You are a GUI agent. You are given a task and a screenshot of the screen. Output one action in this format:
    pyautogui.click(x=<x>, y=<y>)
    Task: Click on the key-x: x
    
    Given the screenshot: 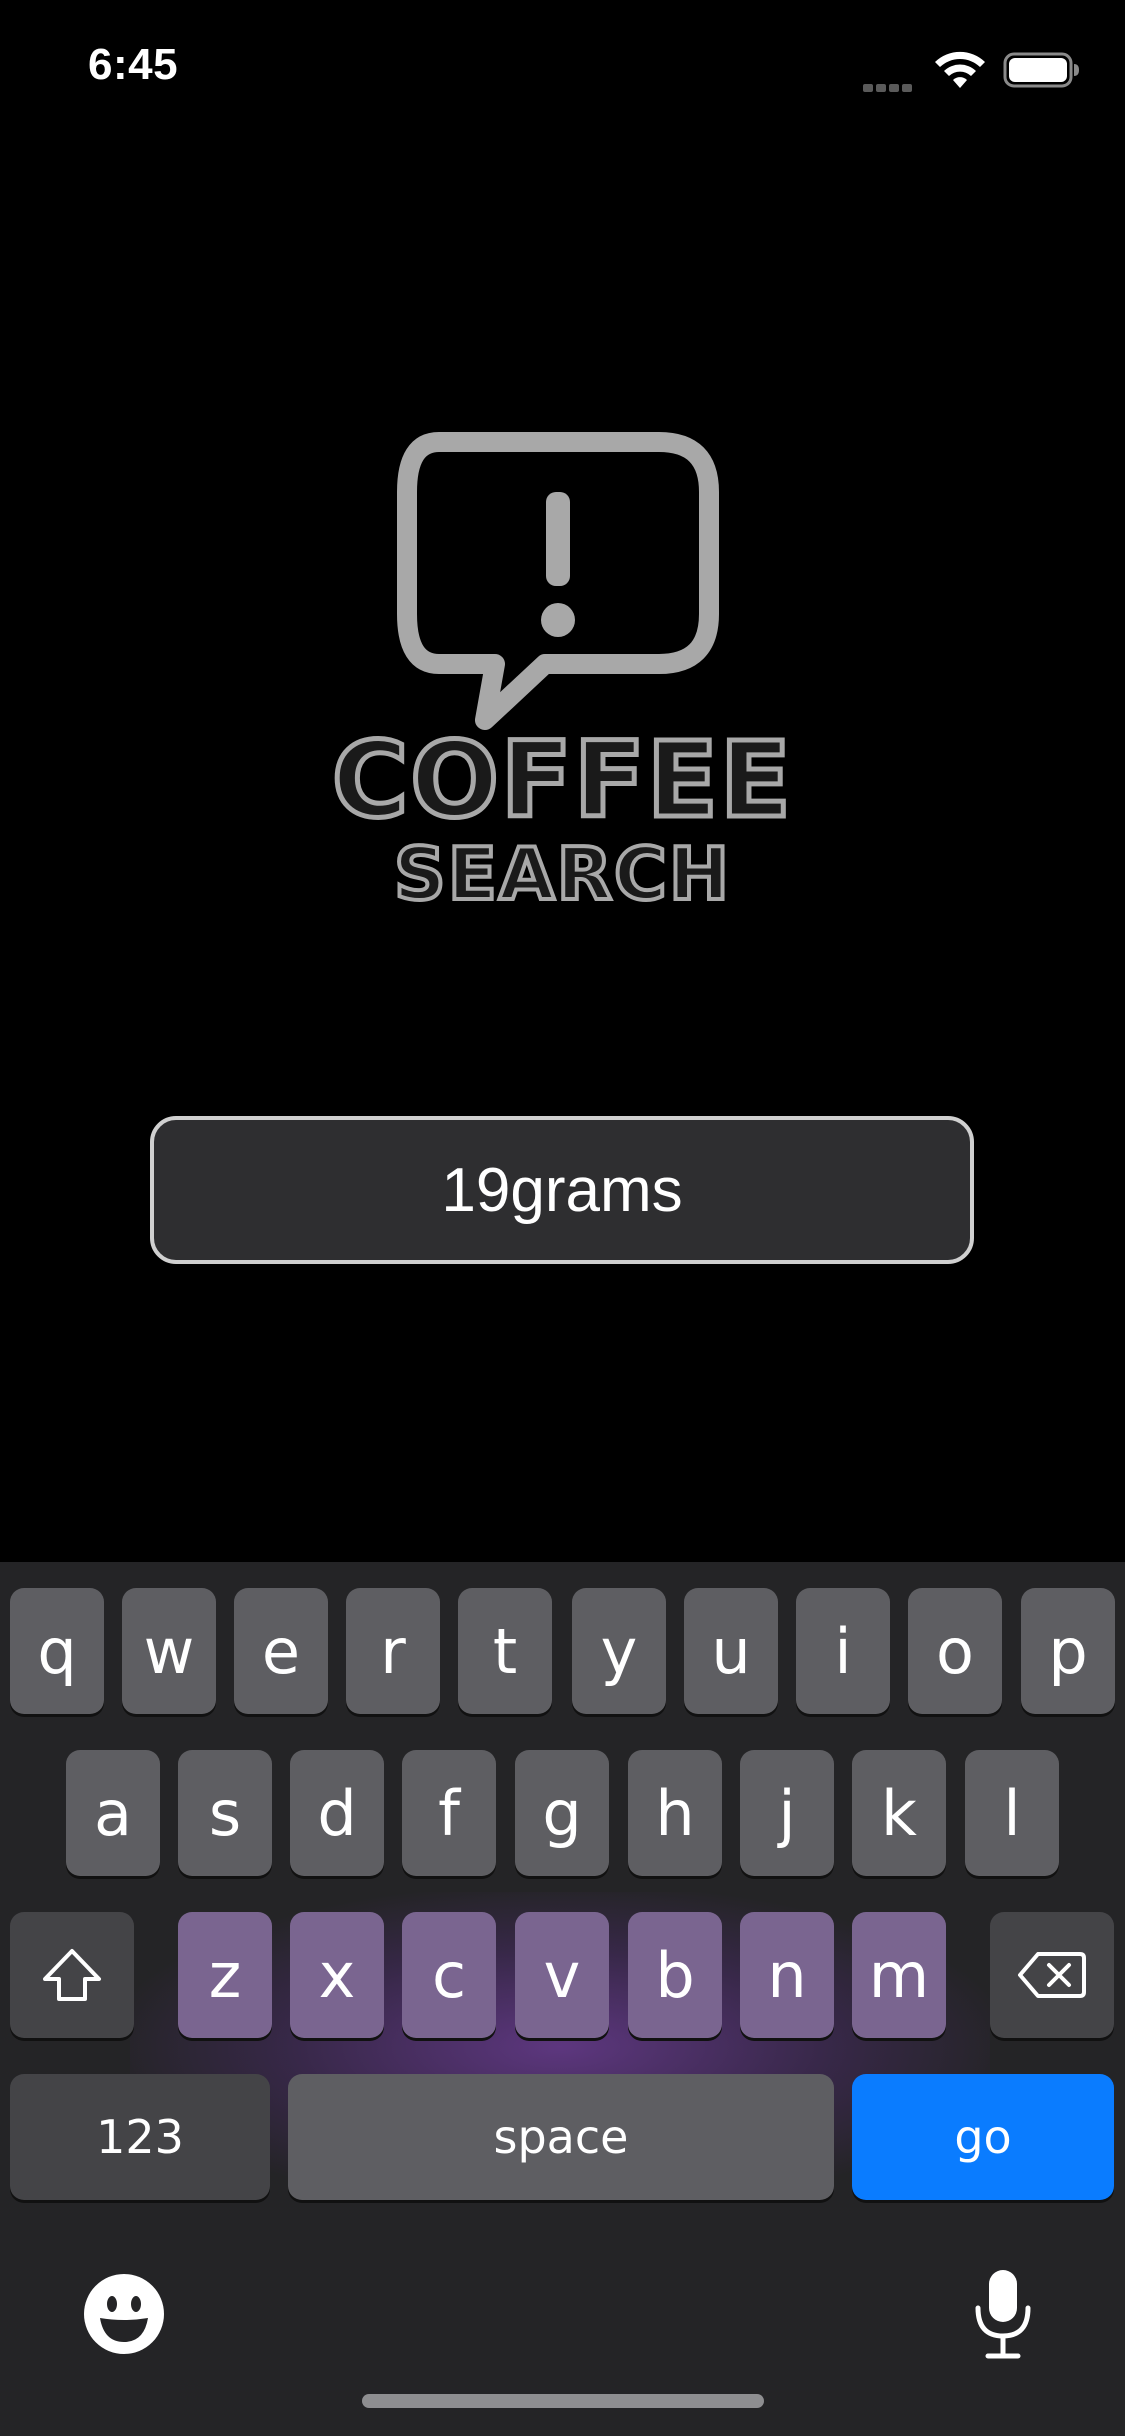 What is the action you would take?
    pyautogui.click(x=337, y=1975)
    